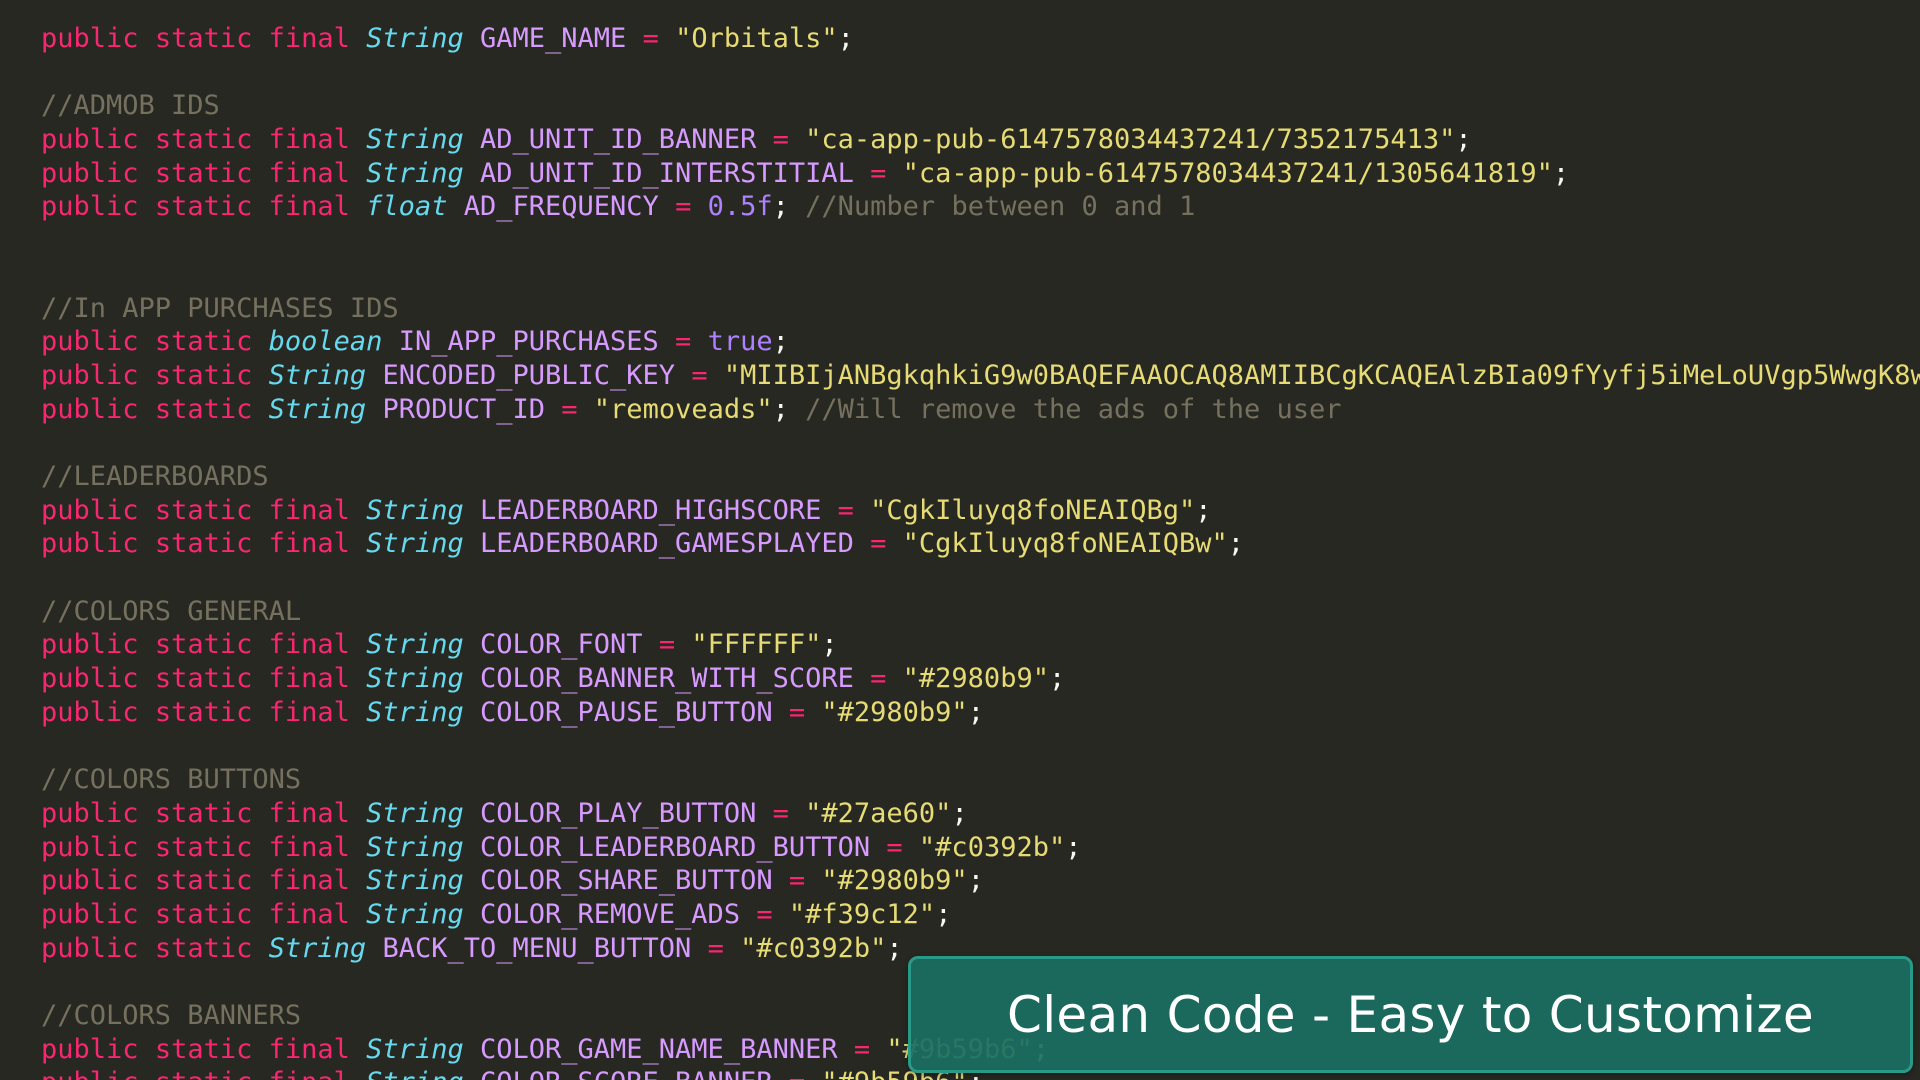  Describe the element at coordinates (1410, 1014) in the screenshot. I see `caption-banner: Clean Code - Easy to Customize` at that location.